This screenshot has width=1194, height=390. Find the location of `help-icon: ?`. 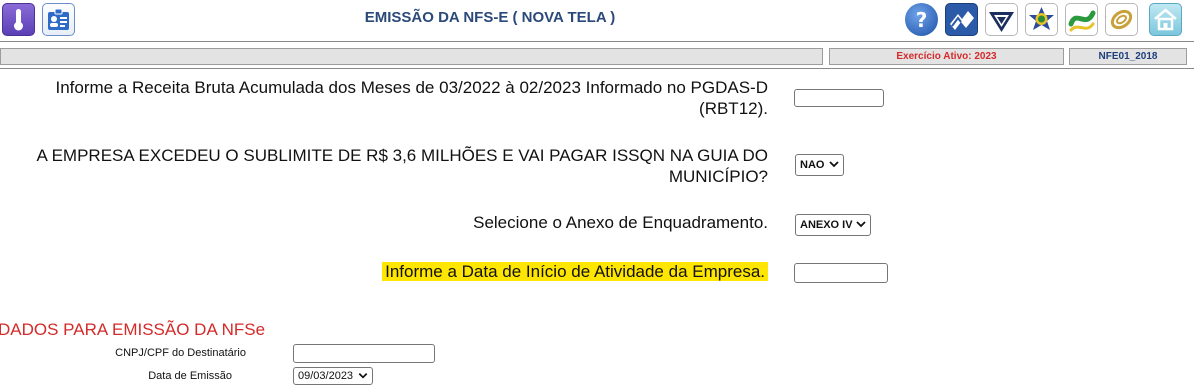

help-icon: ? is located at coordinates (921, 19).